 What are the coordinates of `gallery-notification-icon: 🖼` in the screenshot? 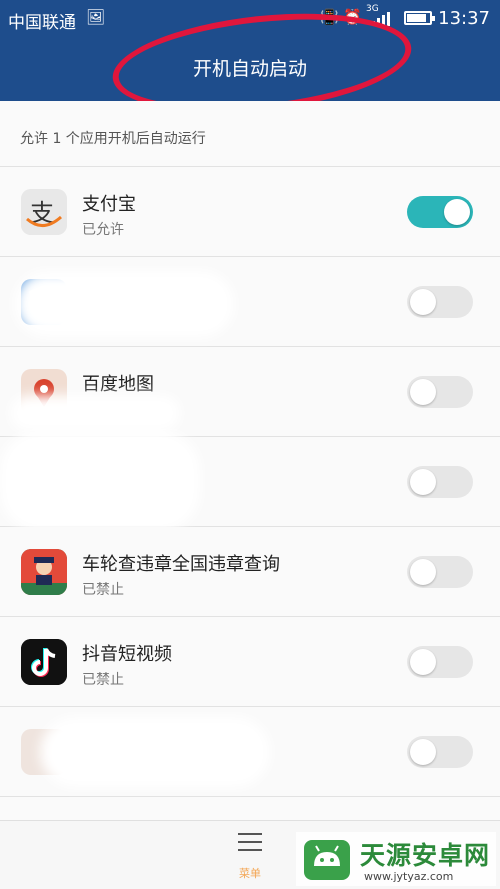 It's located at (96, 17).